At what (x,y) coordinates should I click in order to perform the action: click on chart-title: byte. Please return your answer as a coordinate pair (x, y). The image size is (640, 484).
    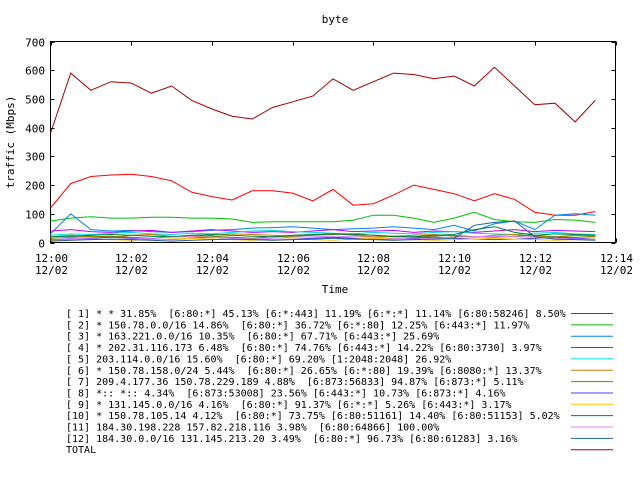
    Looking at the image, I should click on (335, 19).